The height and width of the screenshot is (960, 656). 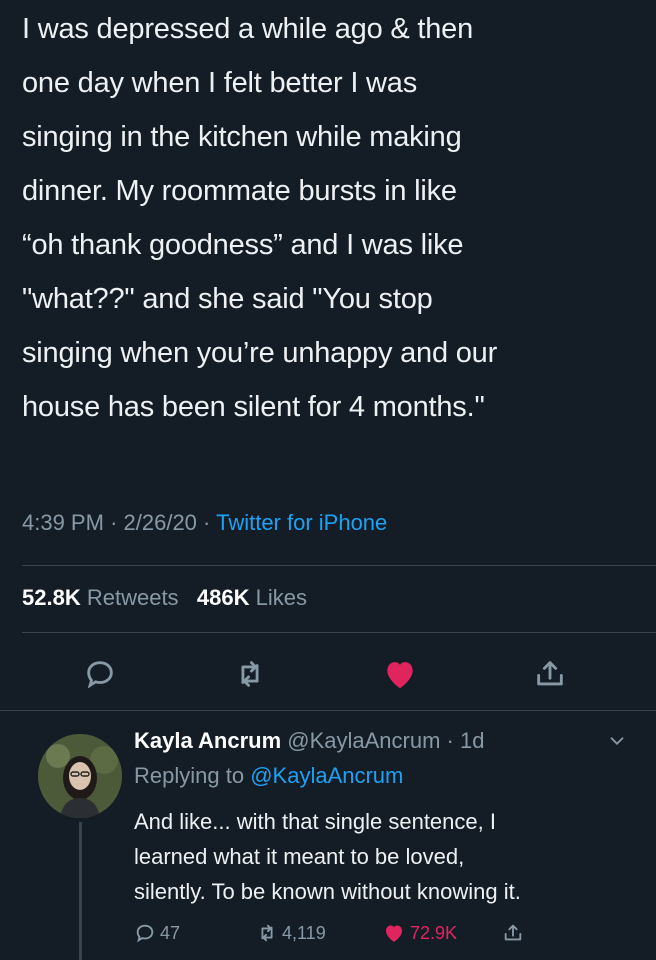 What do you see at coordinates (189, 775) in the screenshot?
I see `replying-to-label: Replying to` at bounding box center [189, 775].